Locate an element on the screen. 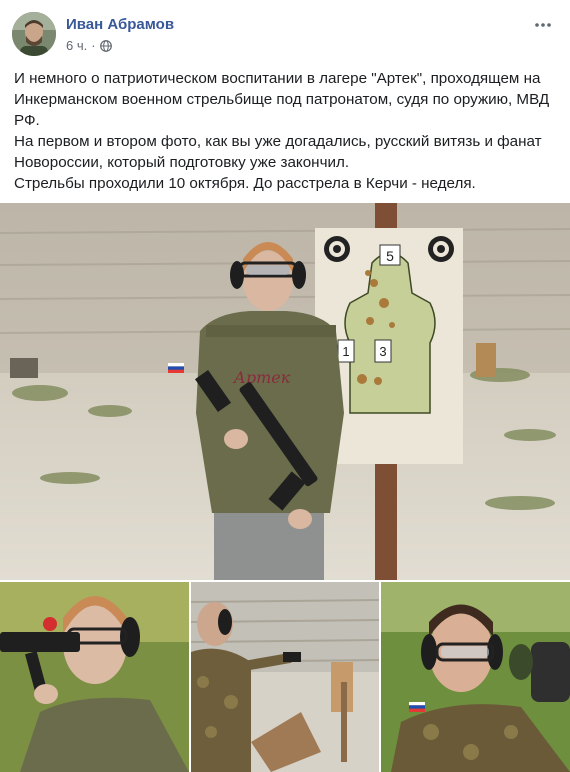 The height and width of the screenshot is (772, 570). post-time-link: 6 ч. is located at coordinates (76, 45).